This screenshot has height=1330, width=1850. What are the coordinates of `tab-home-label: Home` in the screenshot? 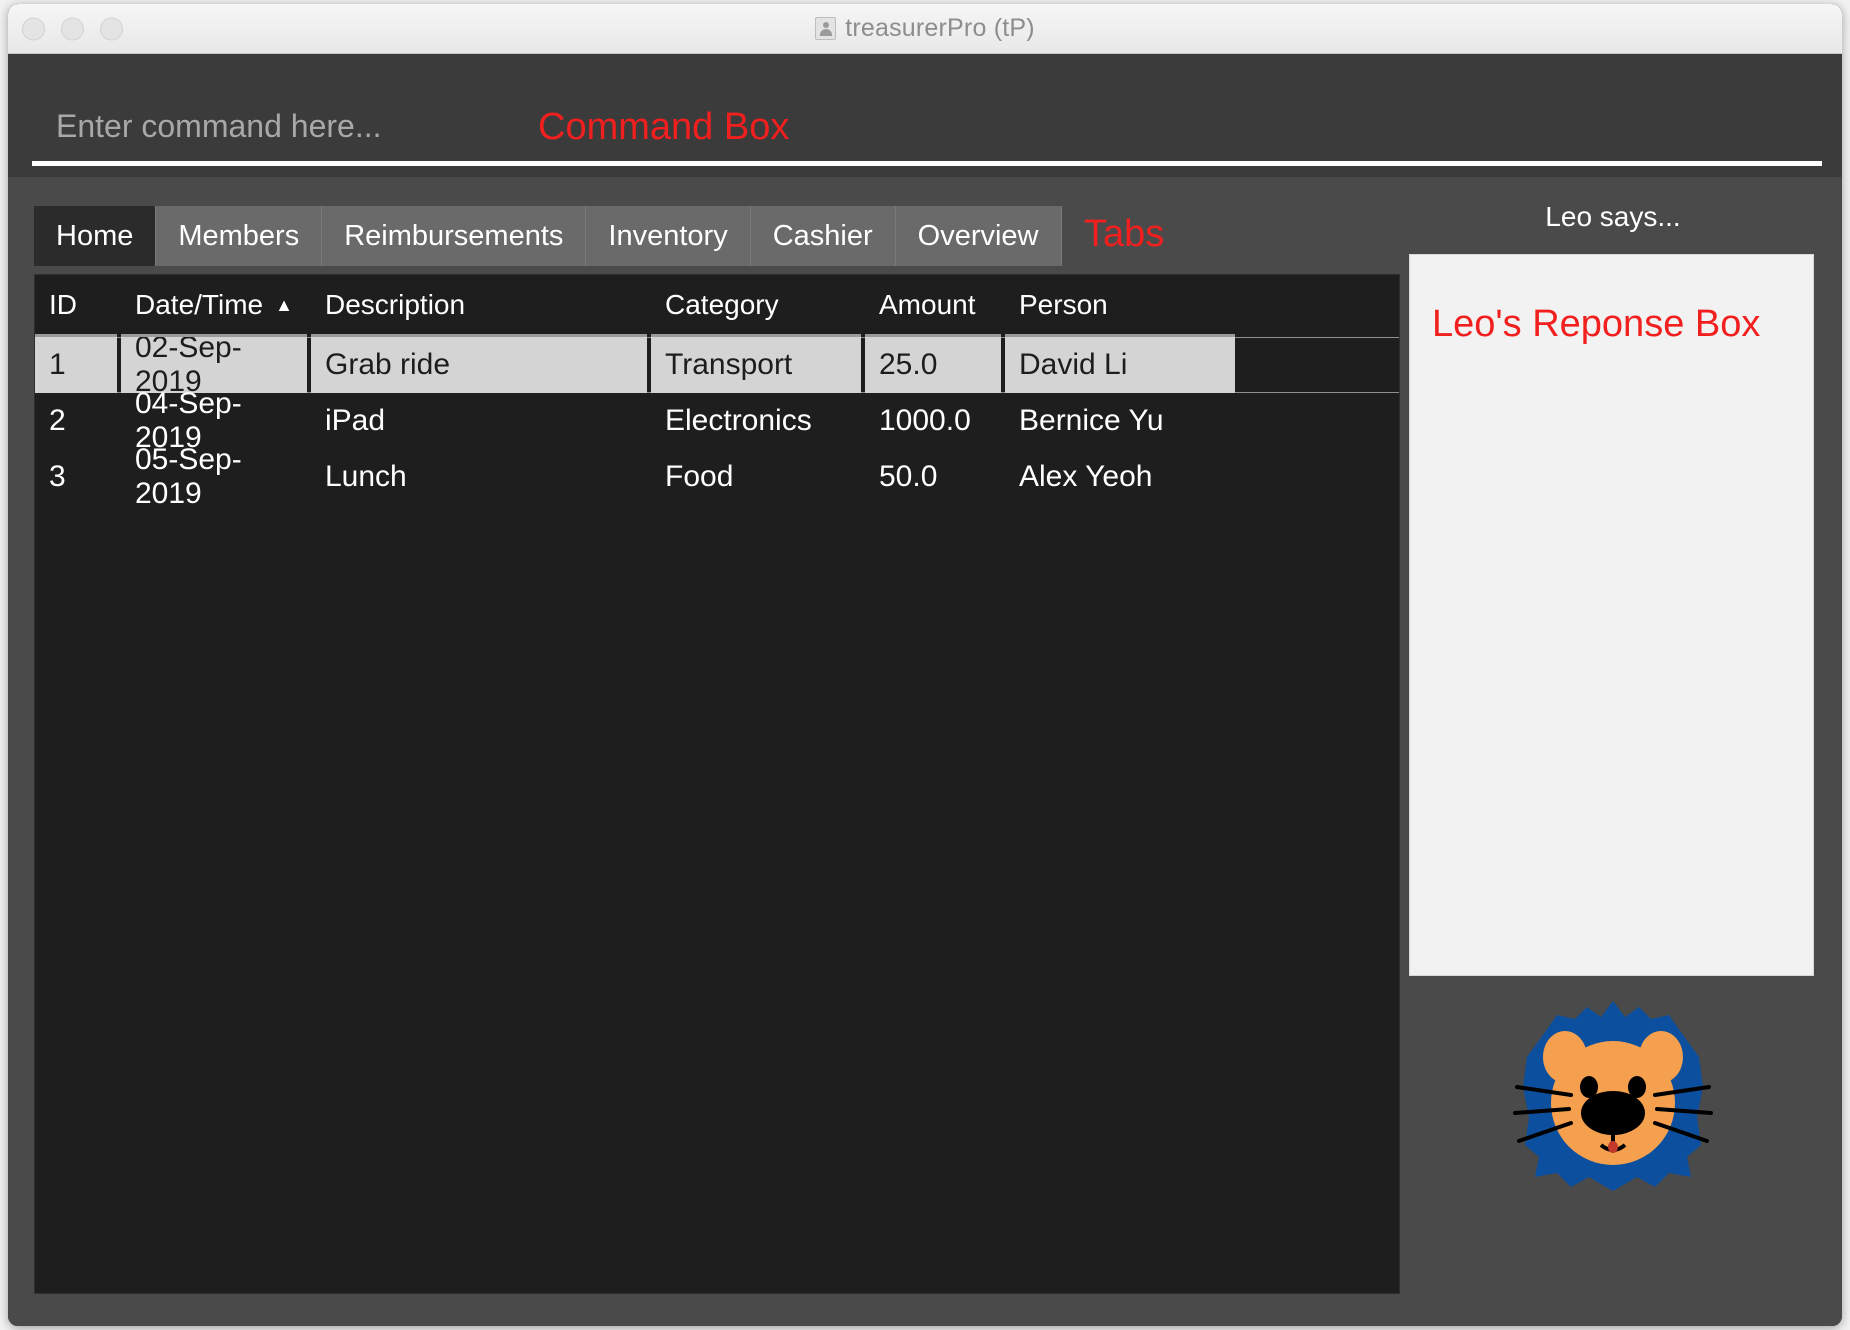 It's located at (95, 235).